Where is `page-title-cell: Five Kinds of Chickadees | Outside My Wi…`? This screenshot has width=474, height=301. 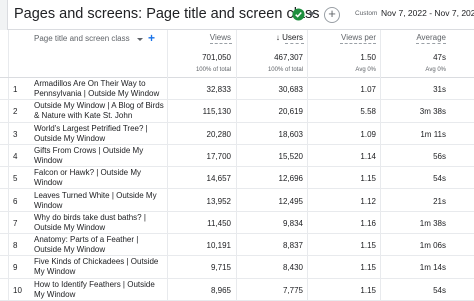 page-title-cell: Five Kinds of Chickadees | Outside My Wi… is located at coordinates (100, 267).